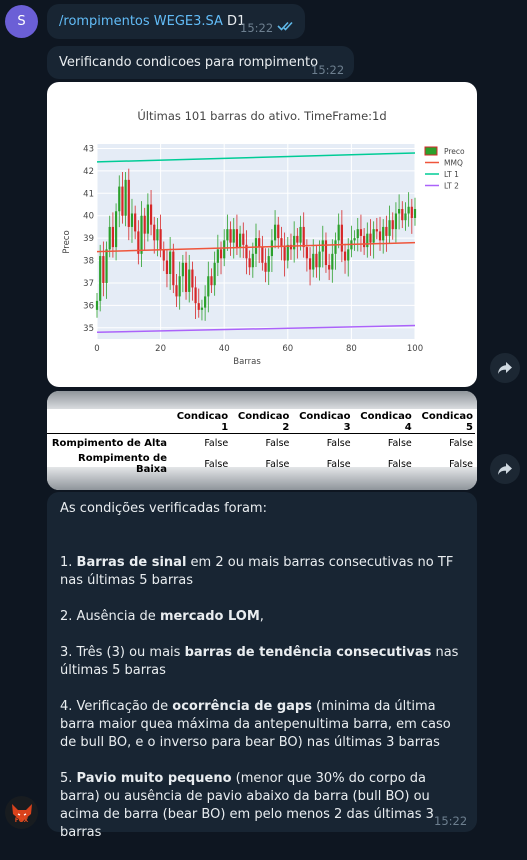 The height and width of the screenshot is (860, 527). What do you see at coordinates (308, 652) in the screenshot?
I see `condition-bold: barras de tendência consecutivas` at bounding box center [308, 652].